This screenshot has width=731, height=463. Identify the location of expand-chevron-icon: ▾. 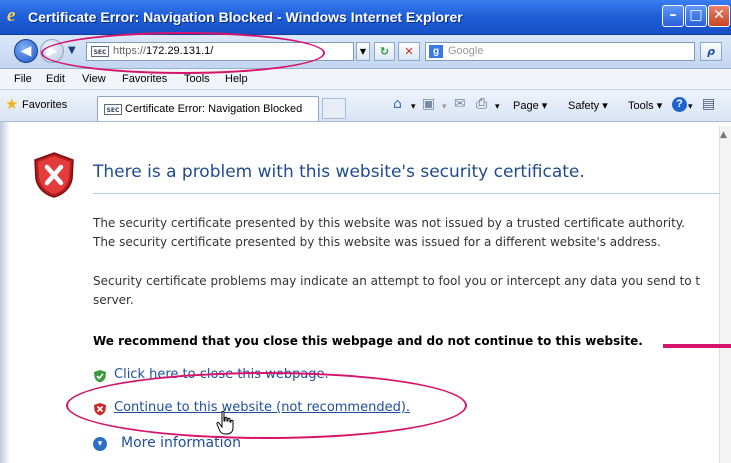
(100, 444).